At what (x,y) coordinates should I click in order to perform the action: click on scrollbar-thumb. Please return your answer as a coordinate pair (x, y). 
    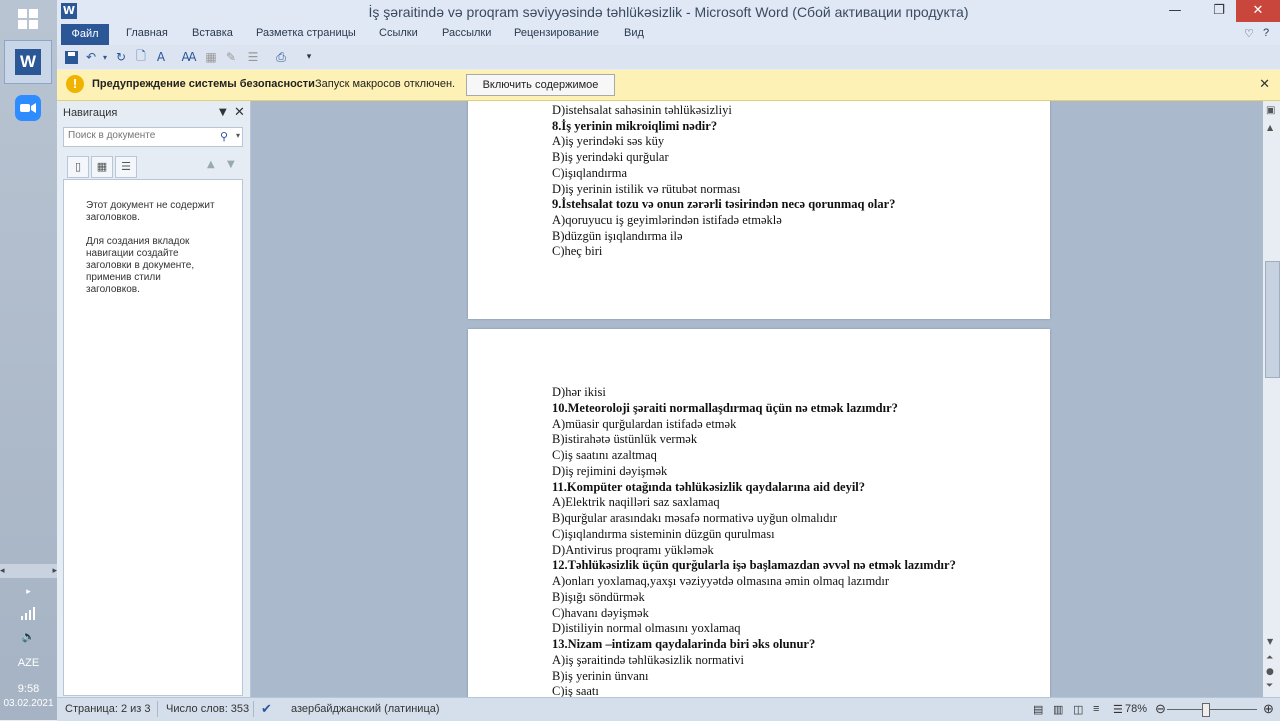
    Looking at the image, I should click on (1272, 319).